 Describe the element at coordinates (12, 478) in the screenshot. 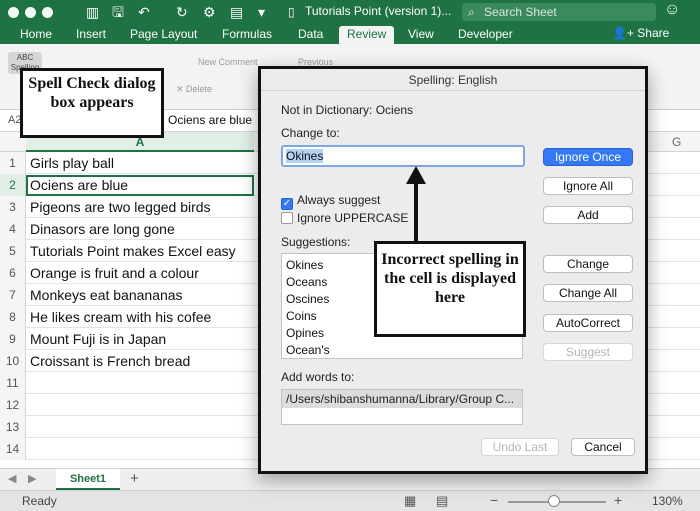

I see `scroll-left-icon: ◀` at that location.